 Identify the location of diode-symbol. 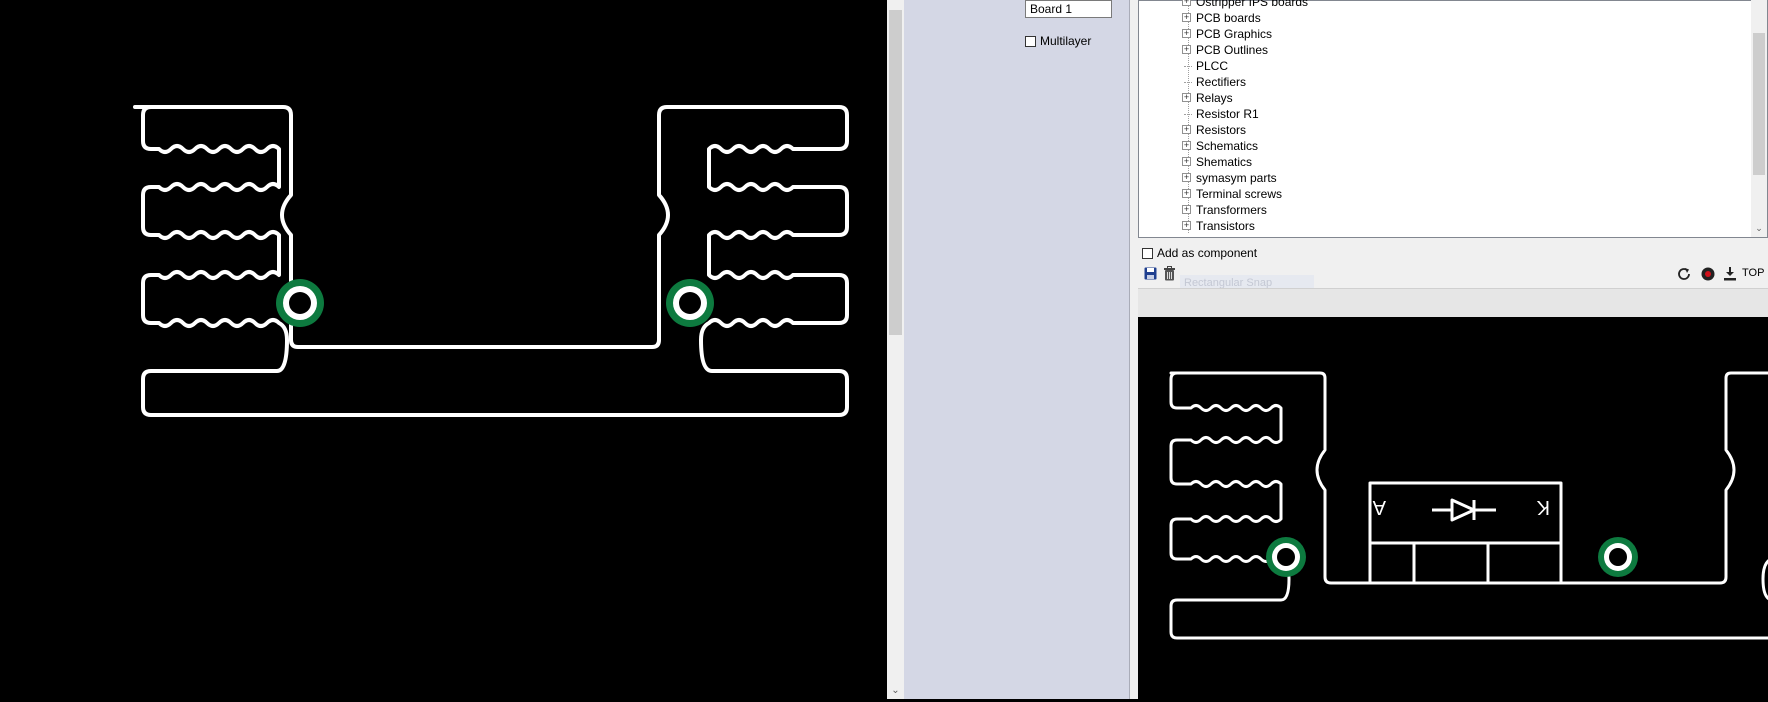
(1464, 510).